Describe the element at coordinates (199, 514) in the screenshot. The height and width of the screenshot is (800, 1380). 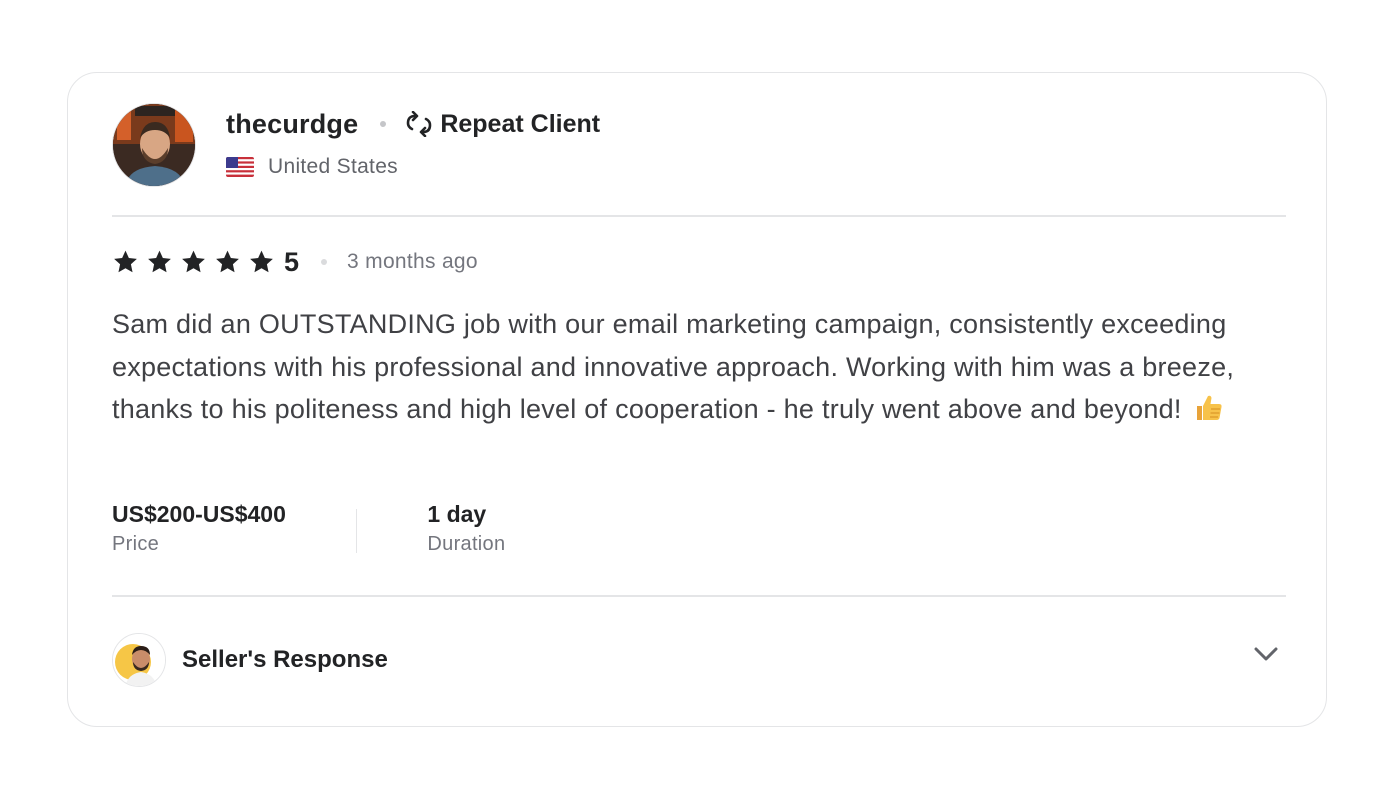
I see `price-value: US$200-US$400` at that location.